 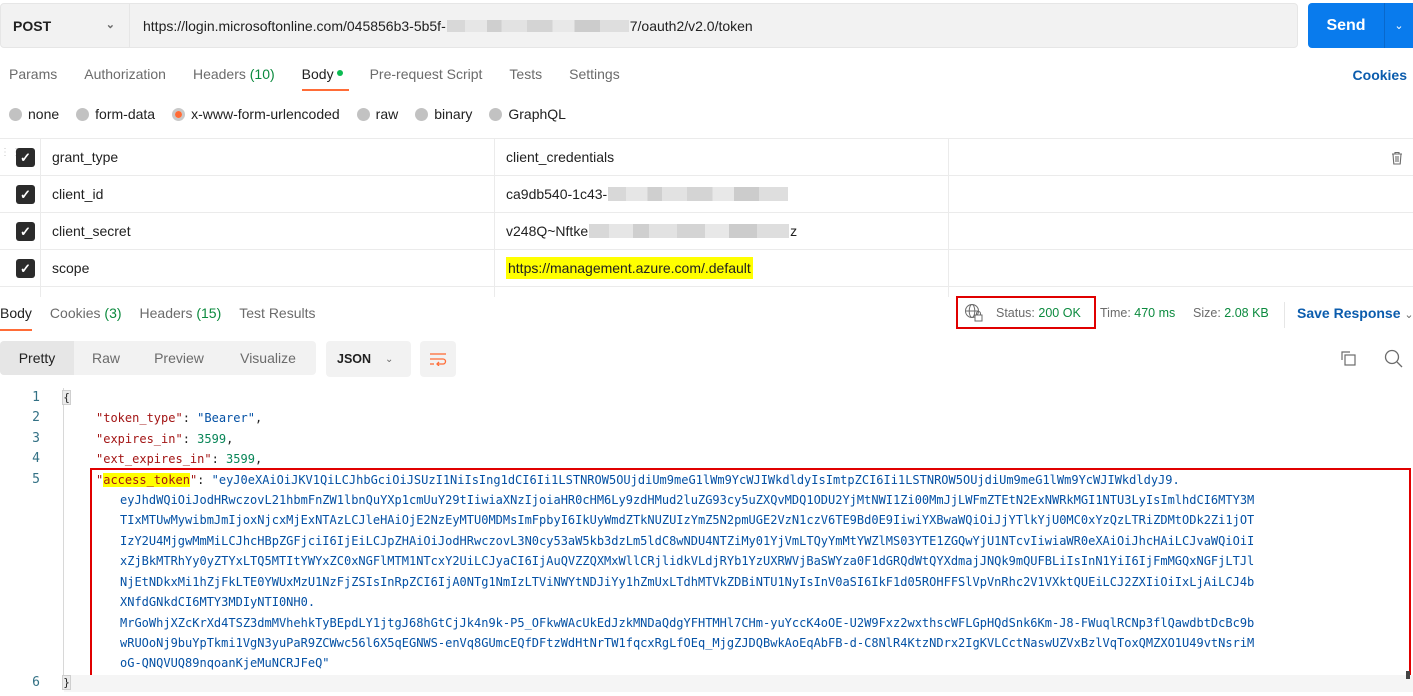 I want to click on tab-settings: Settings, so click(x=594, y=81).